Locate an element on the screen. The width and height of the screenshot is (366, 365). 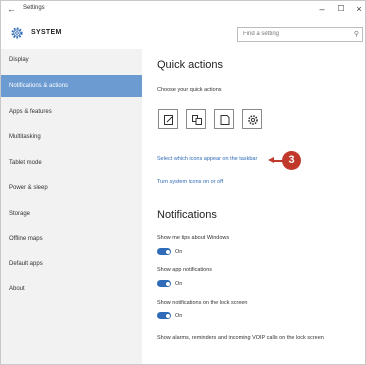
settings-icon is located at coordinates (253, 120).